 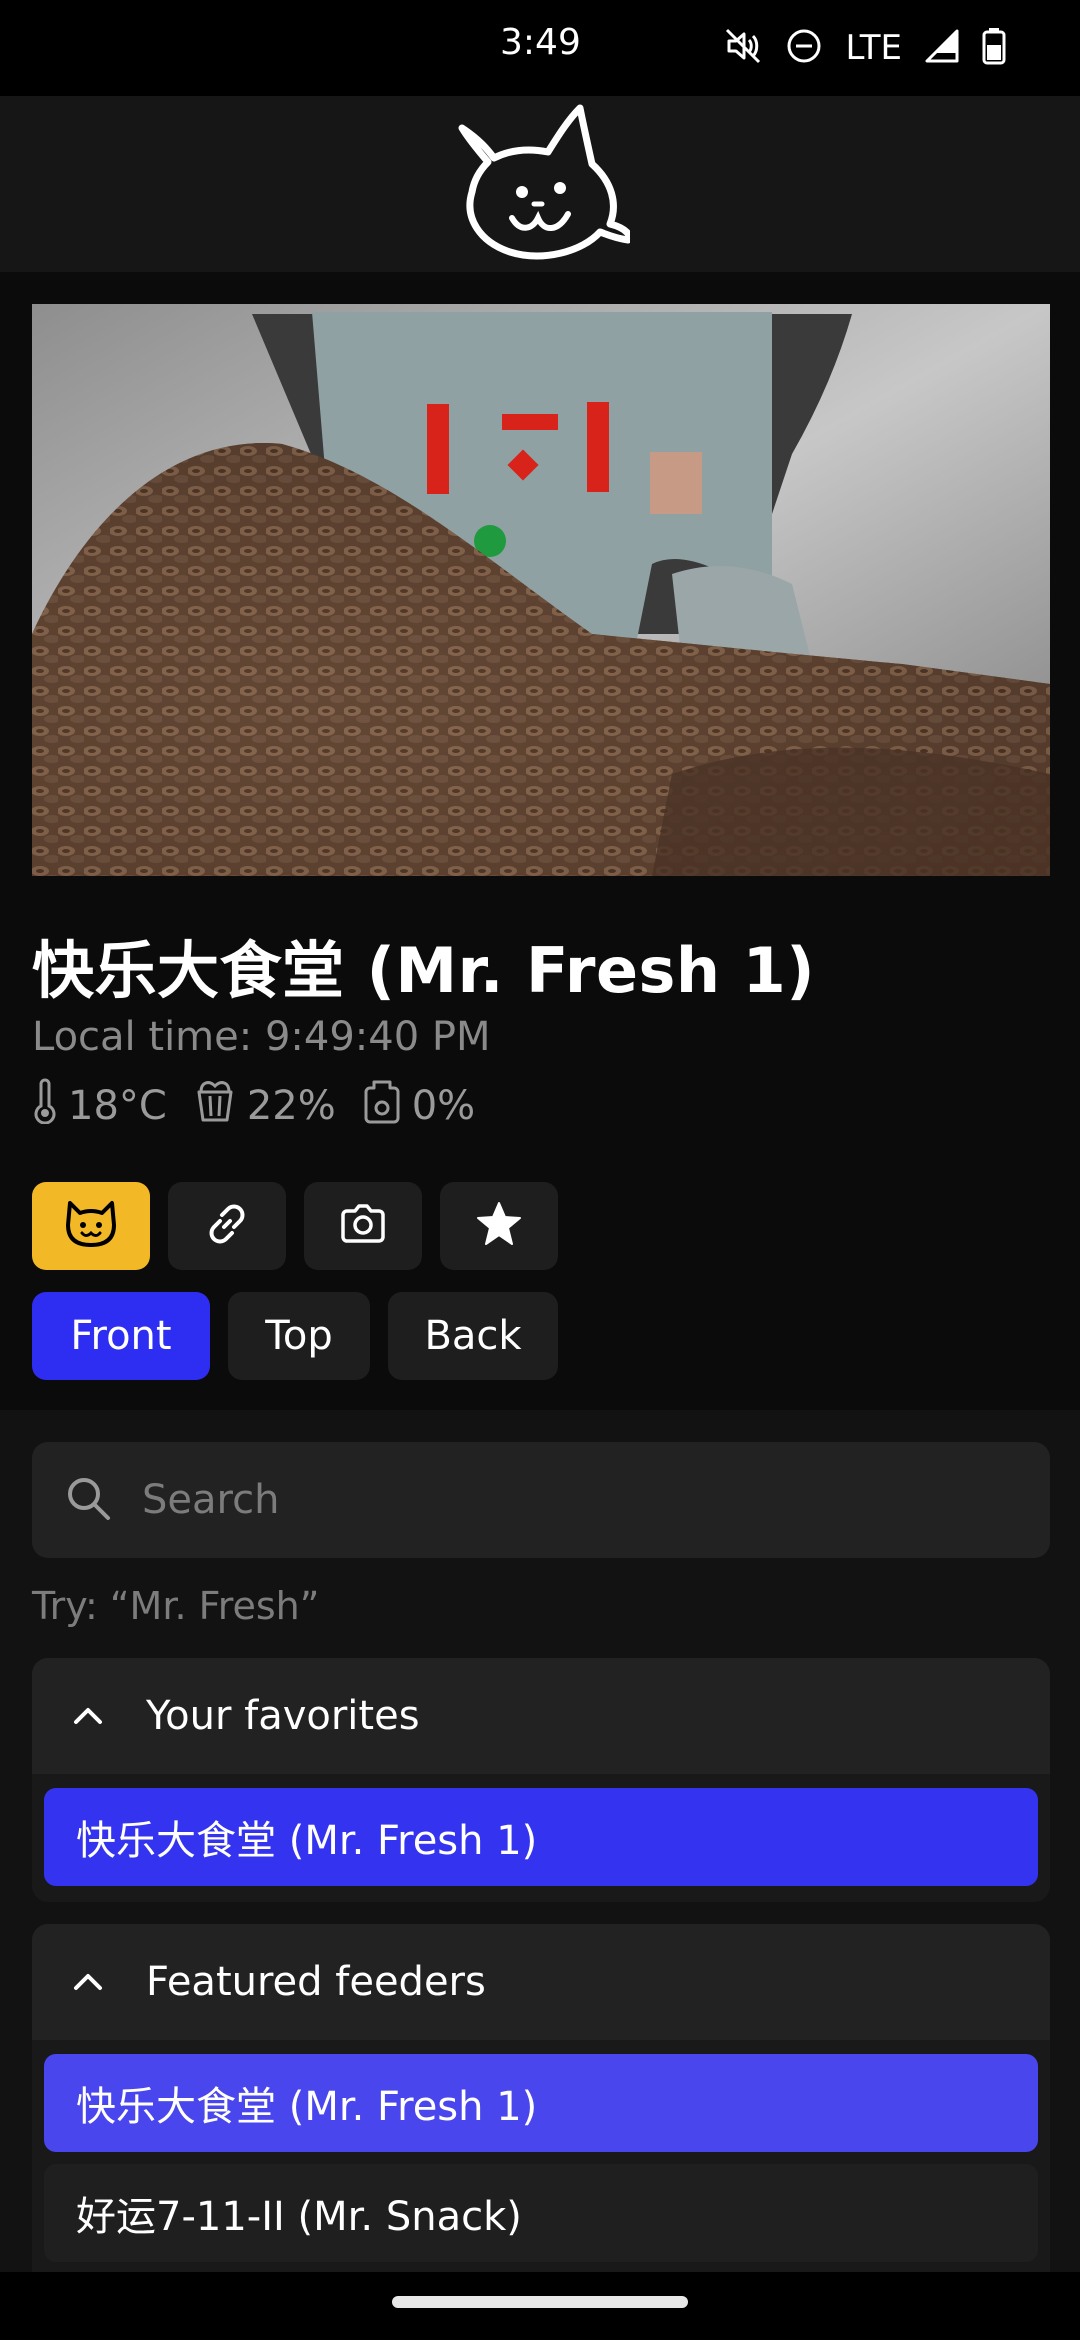 I want to click on cat-face-icon, so click(x=91, y=1226).